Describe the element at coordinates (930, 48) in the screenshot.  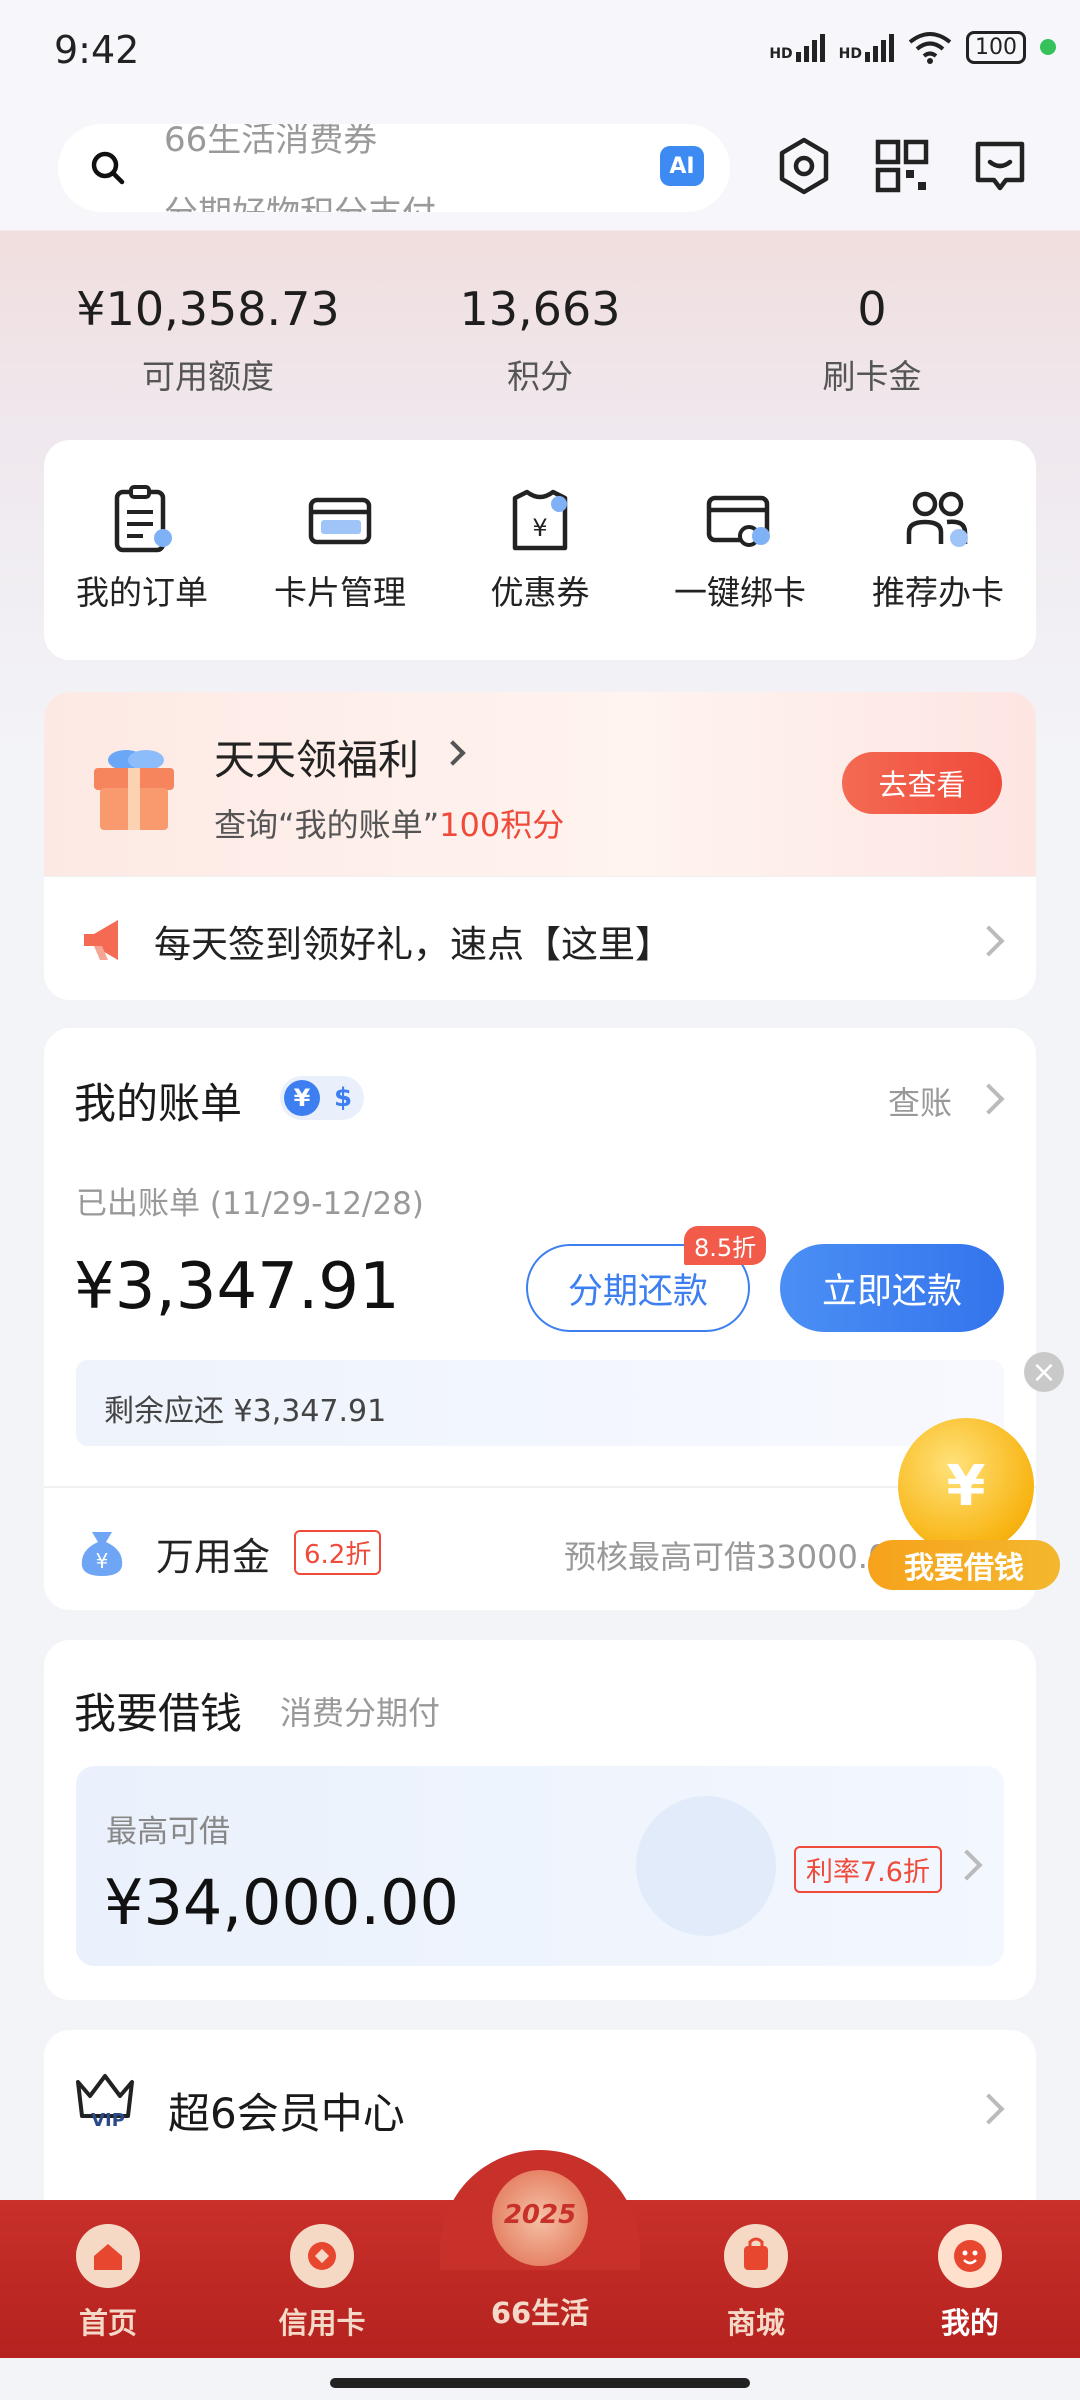
I see `wifi-icon` at that location.